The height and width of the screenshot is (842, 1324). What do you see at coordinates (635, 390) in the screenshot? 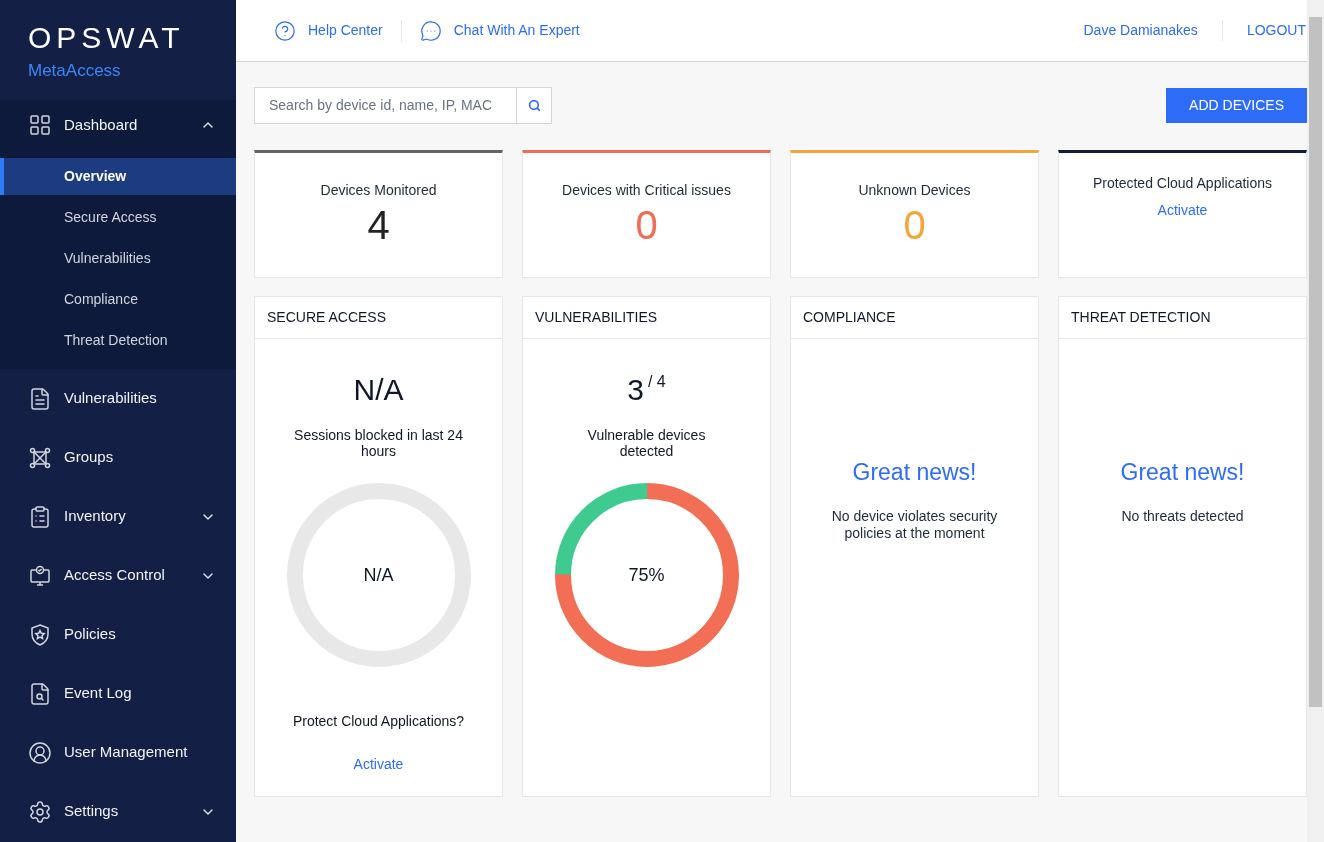
I see `big-value: 3` at bounding box center [635, 390].